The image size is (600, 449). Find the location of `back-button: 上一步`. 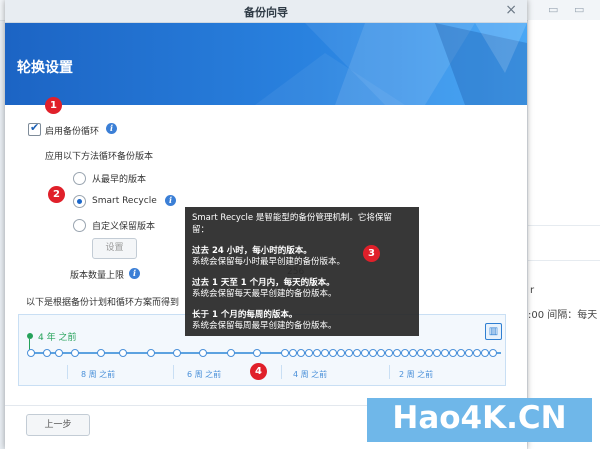

back-button: 上一步 is located at coordinates (58, 425).